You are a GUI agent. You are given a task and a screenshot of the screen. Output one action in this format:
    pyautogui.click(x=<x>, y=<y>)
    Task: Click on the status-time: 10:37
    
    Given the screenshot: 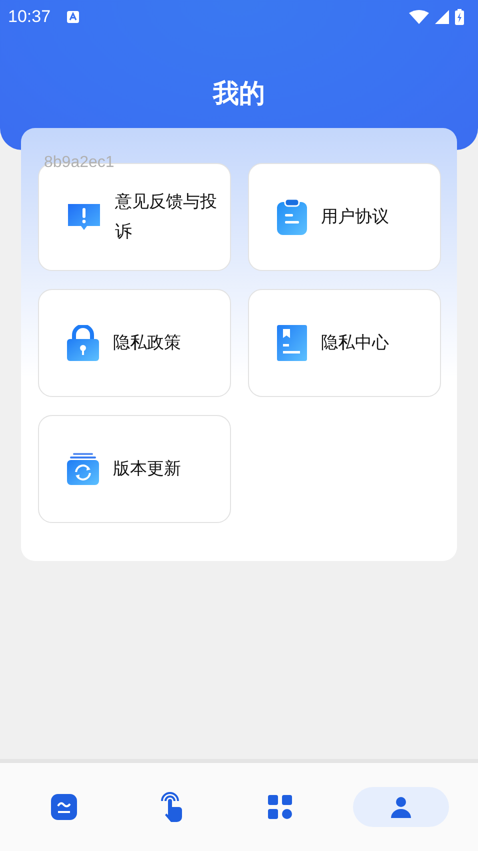 What is the action you would take?
    pyautogui.click(x=29, y=17)
    